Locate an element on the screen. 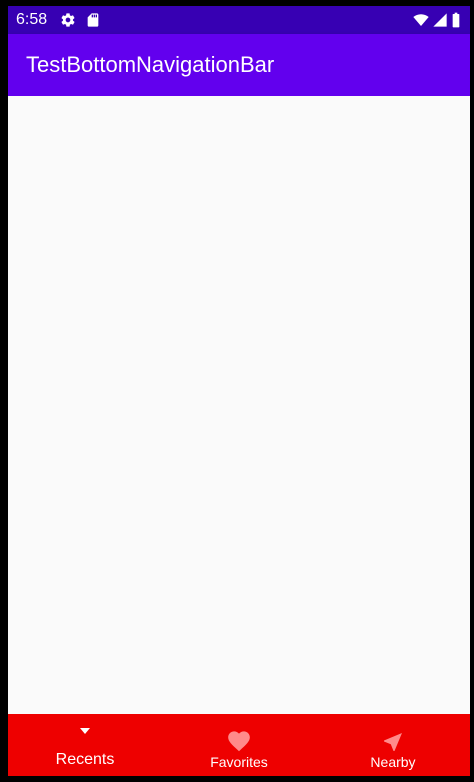 This screenshot has width=474, height=782. nav-label-favorites: Favorites is located at coordinates (239, 762).